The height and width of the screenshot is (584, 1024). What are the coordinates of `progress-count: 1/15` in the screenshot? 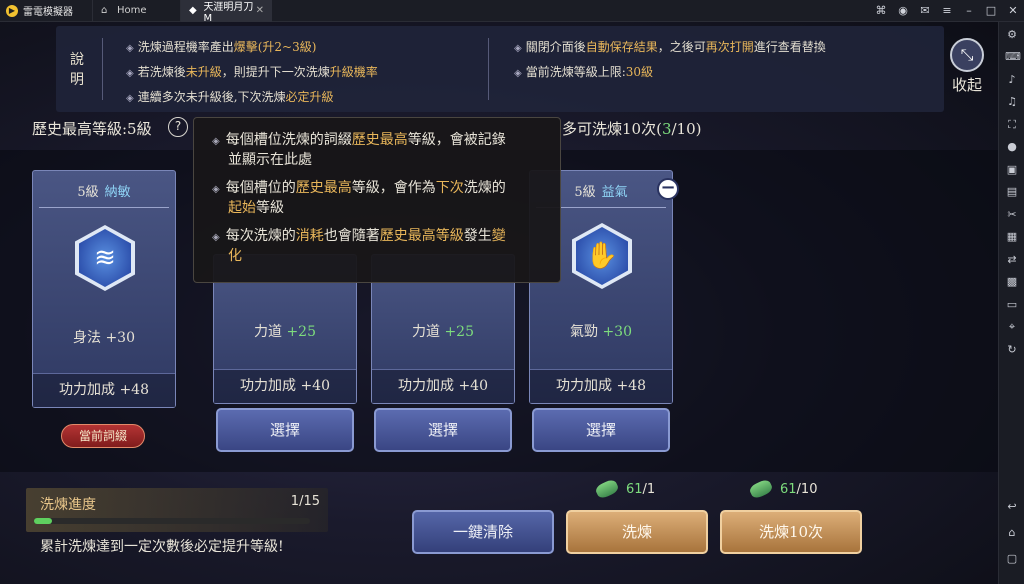 It's located at (305, 501).